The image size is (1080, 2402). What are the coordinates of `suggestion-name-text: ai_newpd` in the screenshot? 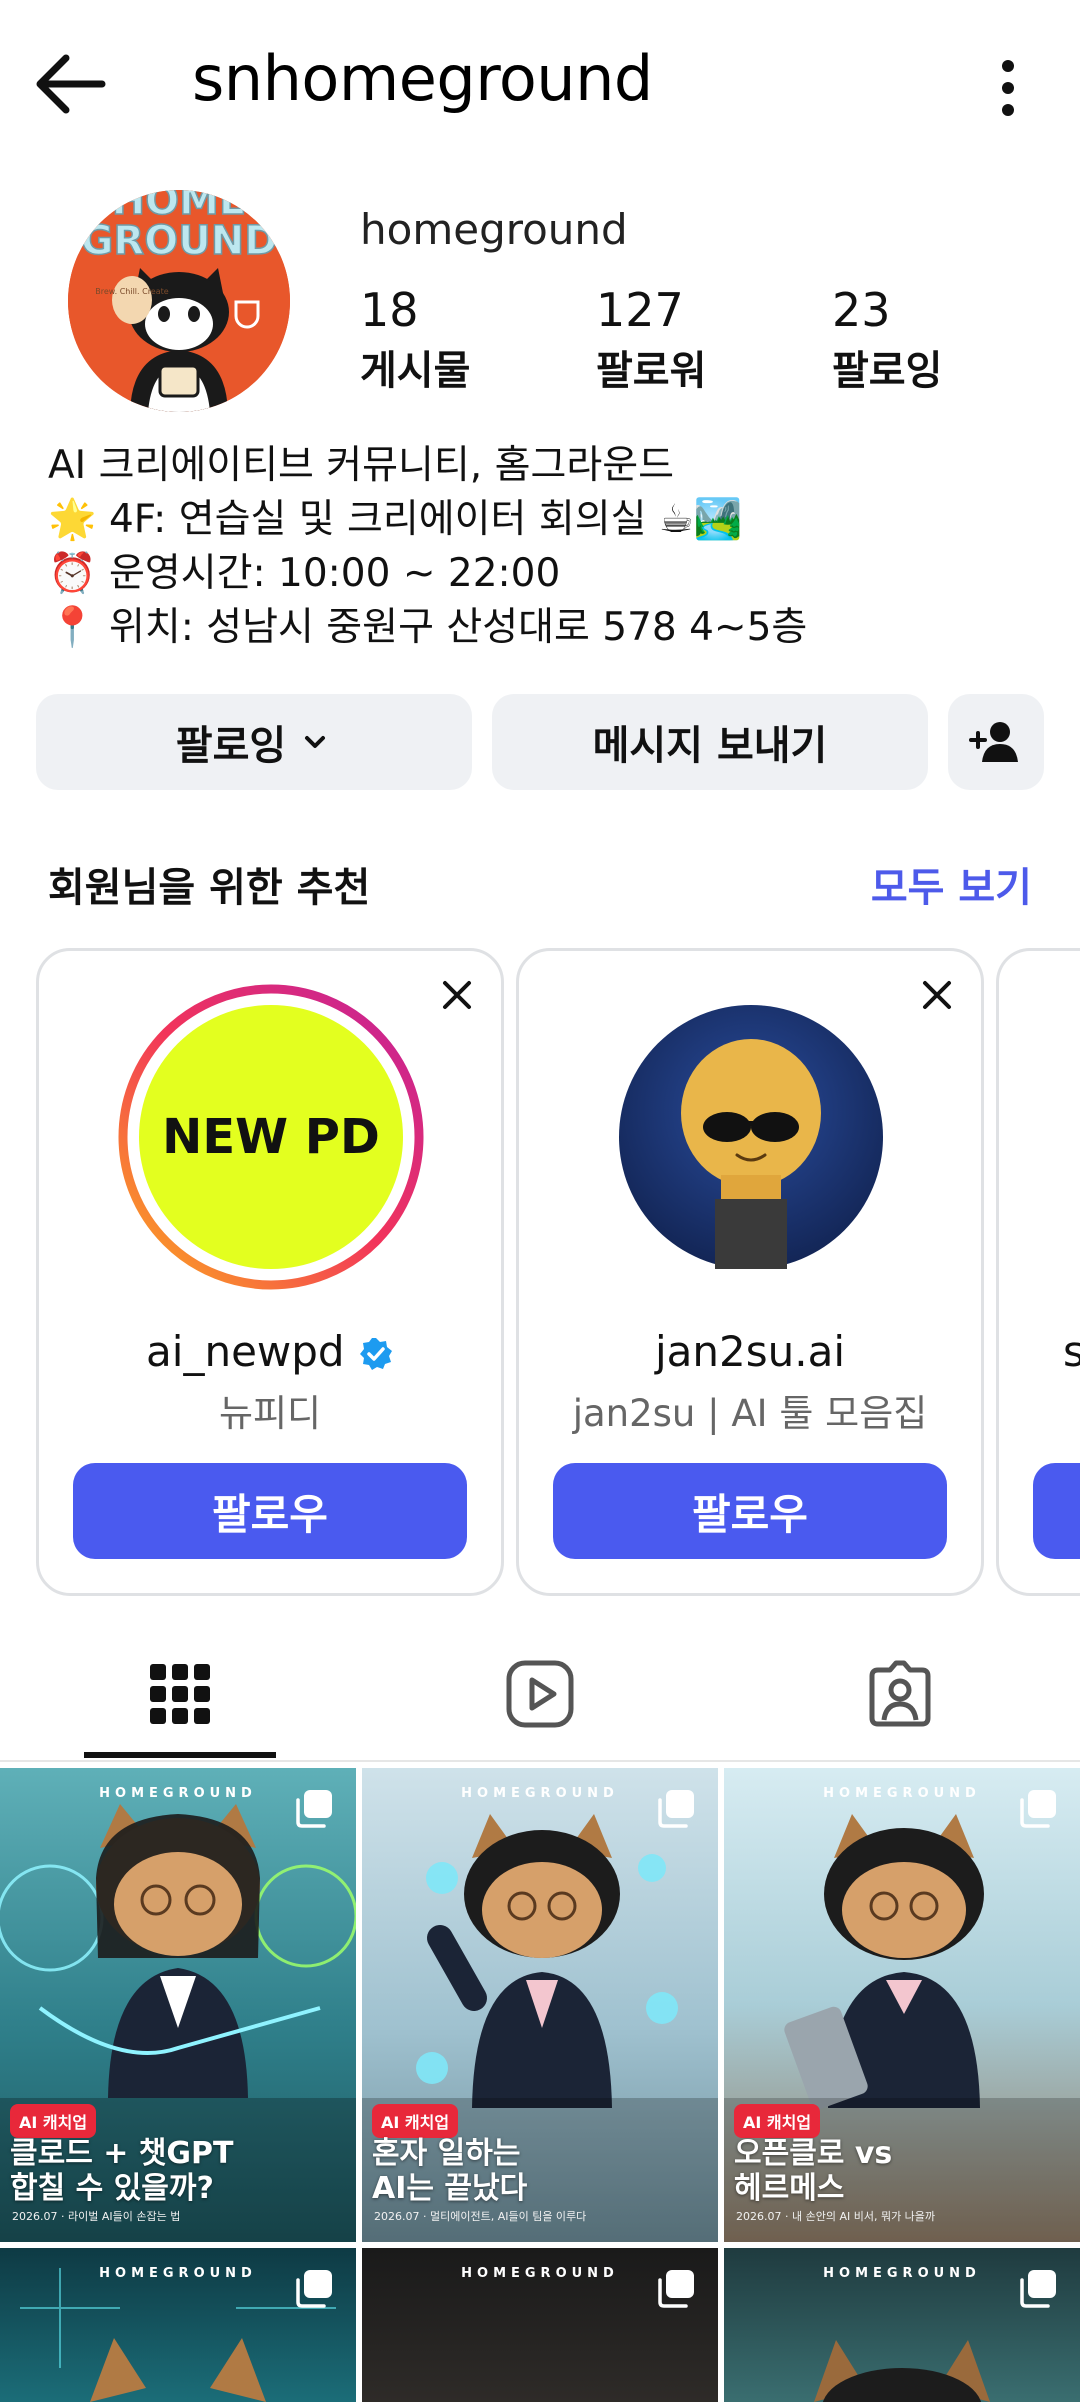 It's located at (245, 1351).